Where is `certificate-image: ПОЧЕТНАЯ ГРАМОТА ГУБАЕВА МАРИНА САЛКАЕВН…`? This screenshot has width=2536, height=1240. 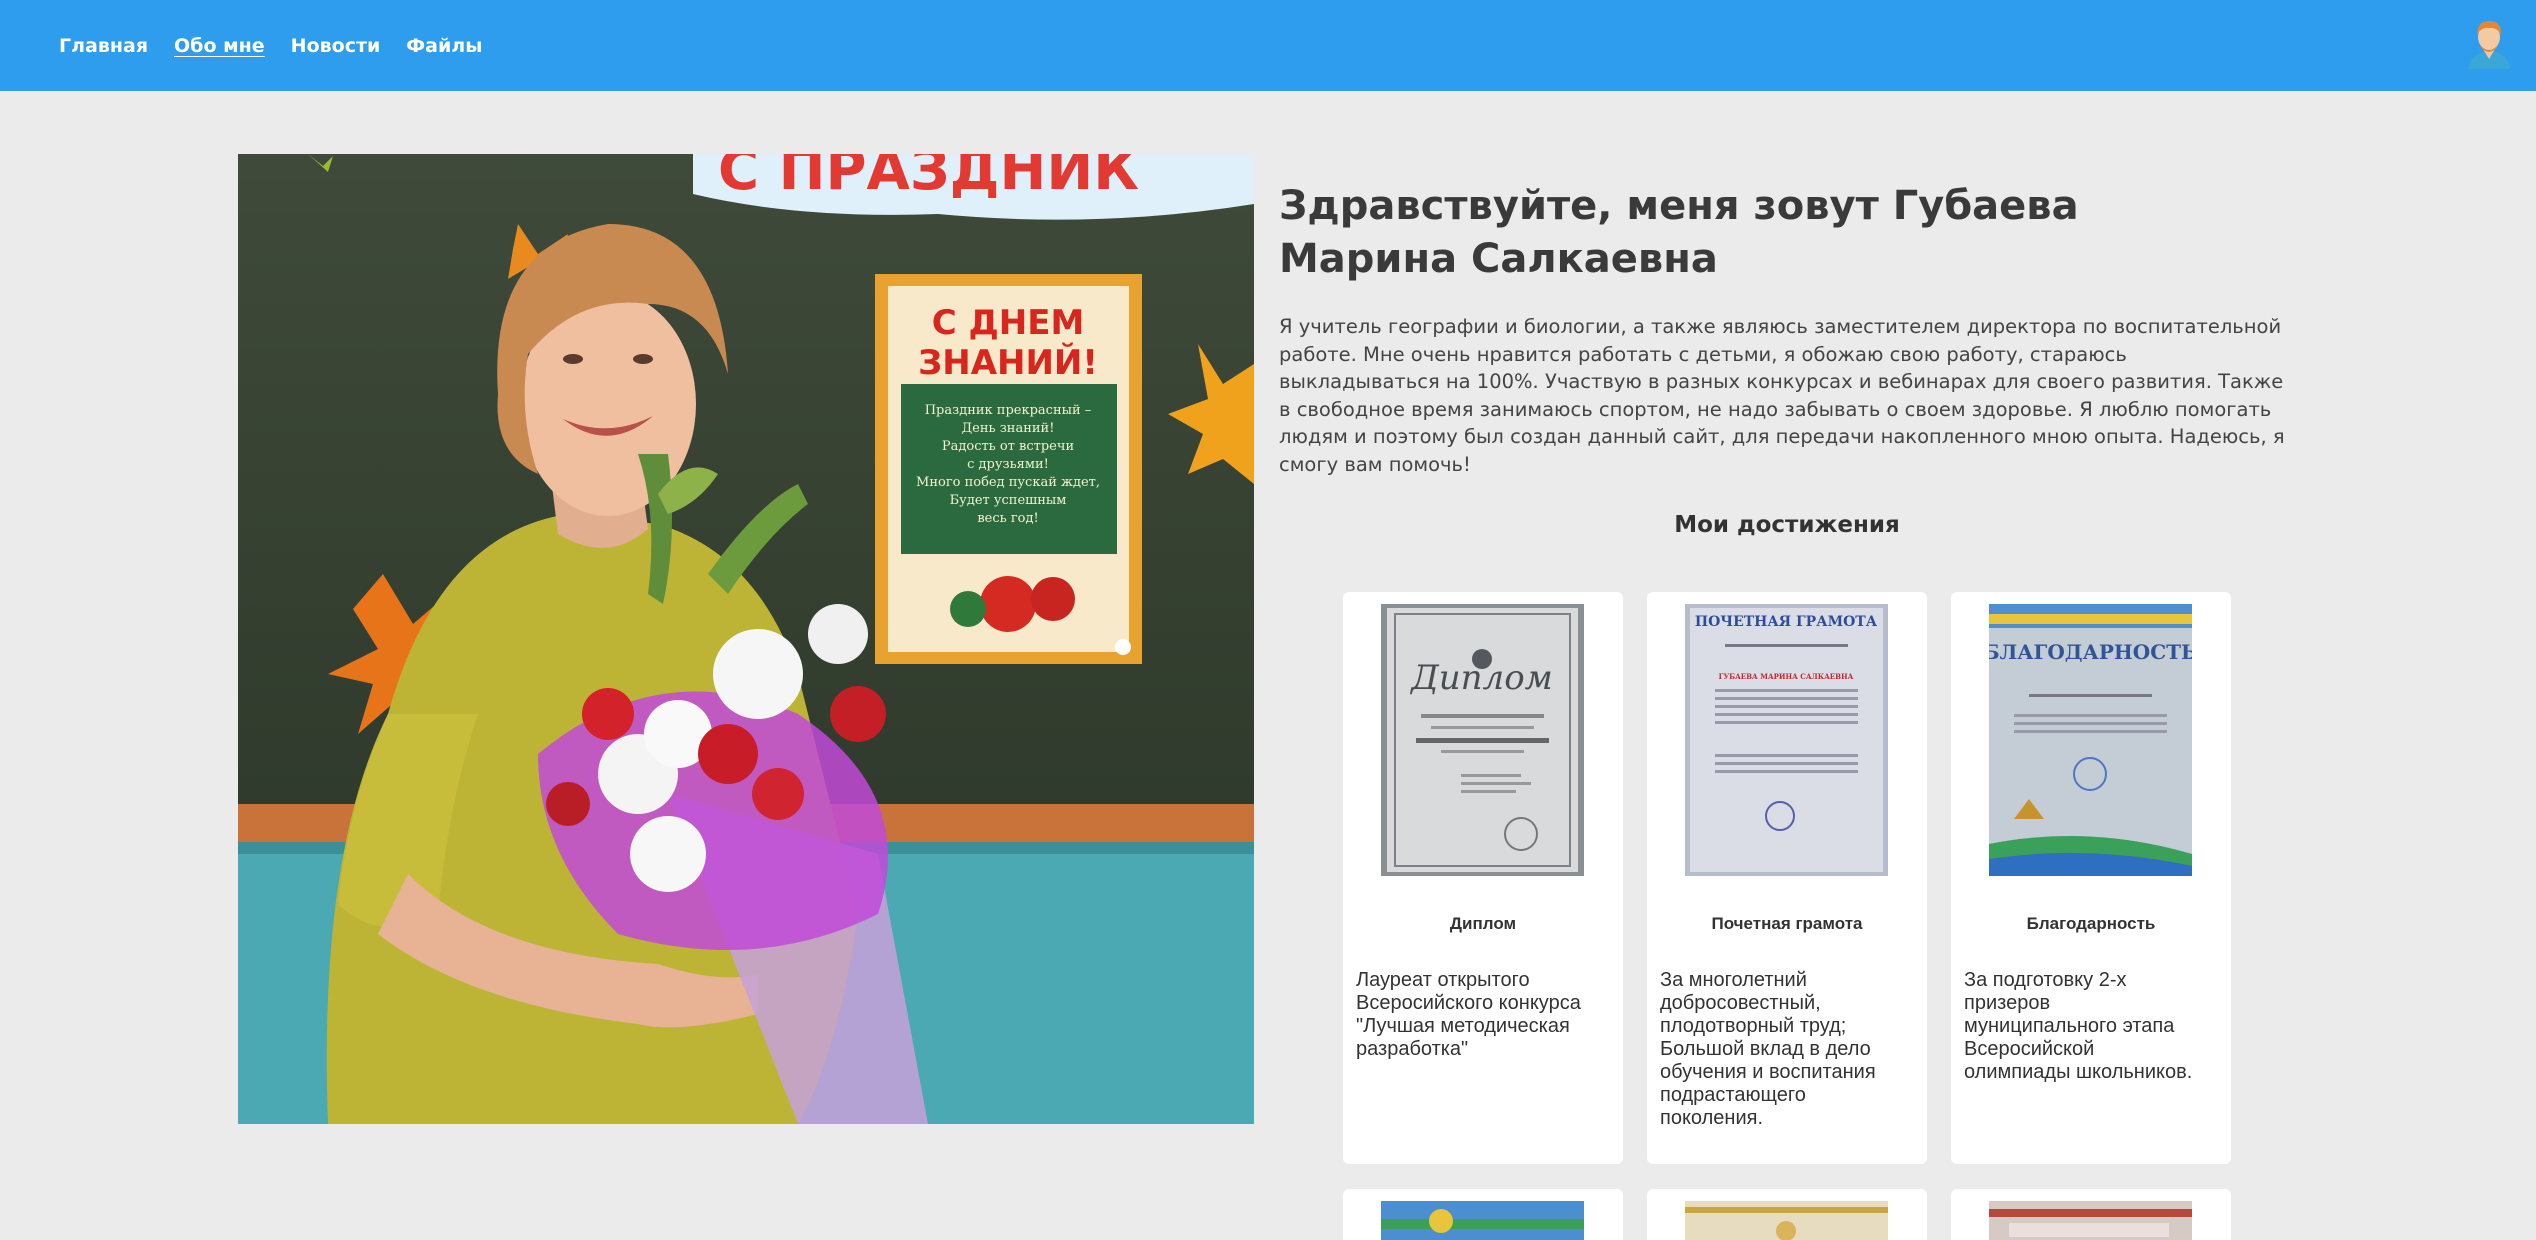
certificate-image: ПОЧЕТНАЯ ГРАМОТА ГУБАЕВА МАРИНА САЛКАЕВН… is located at coordinates (1786, 740).